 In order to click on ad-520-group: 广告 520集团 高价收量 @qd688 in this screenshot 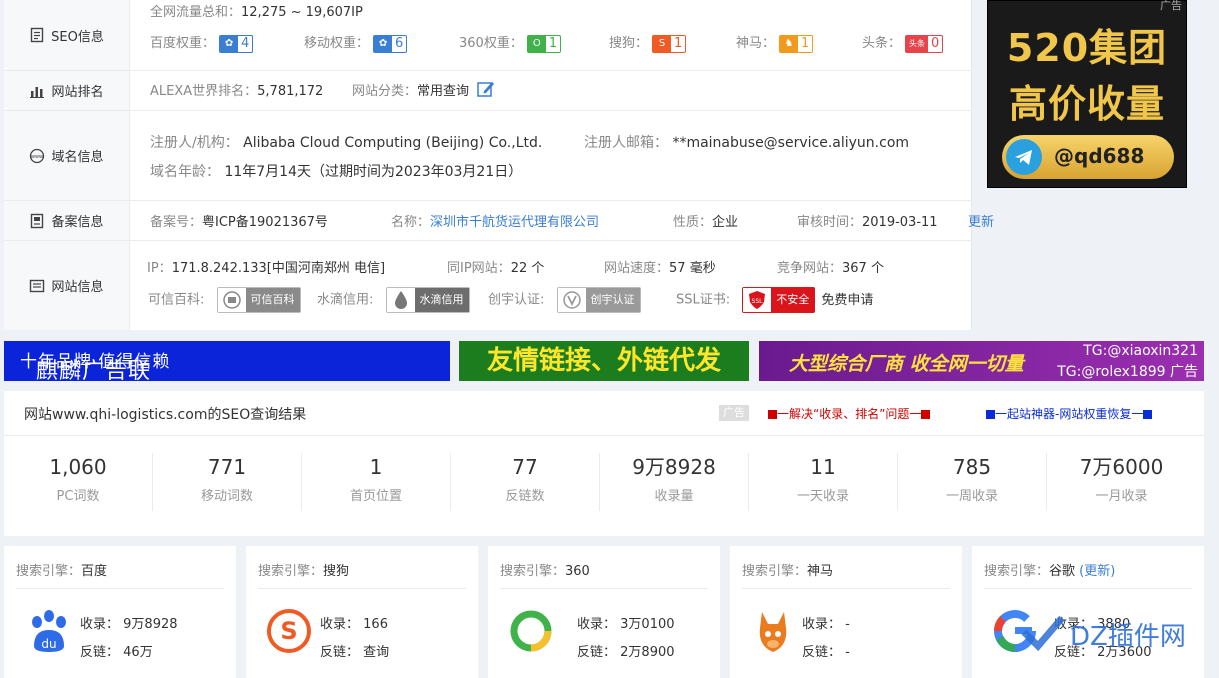, I will do `click(1087, 94)`.